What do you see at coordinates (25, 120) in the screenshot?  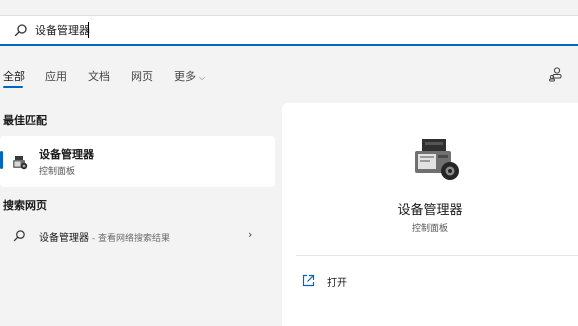 I see `best-match-header: 最佳匹配` at bounding box center [25, 120].